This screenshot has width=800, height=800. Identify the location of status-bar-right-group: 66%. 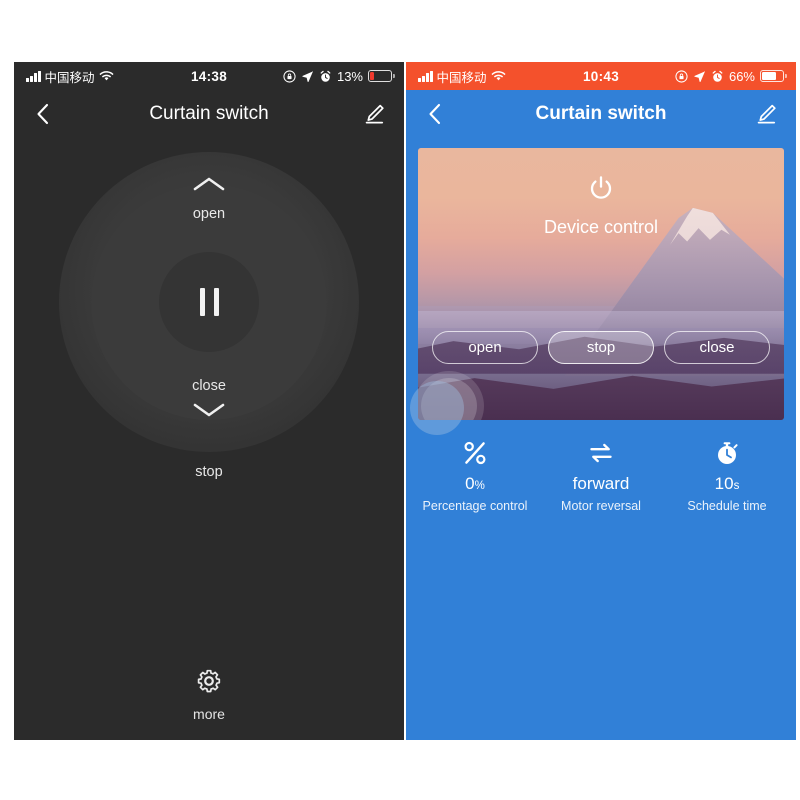
(731, 76).